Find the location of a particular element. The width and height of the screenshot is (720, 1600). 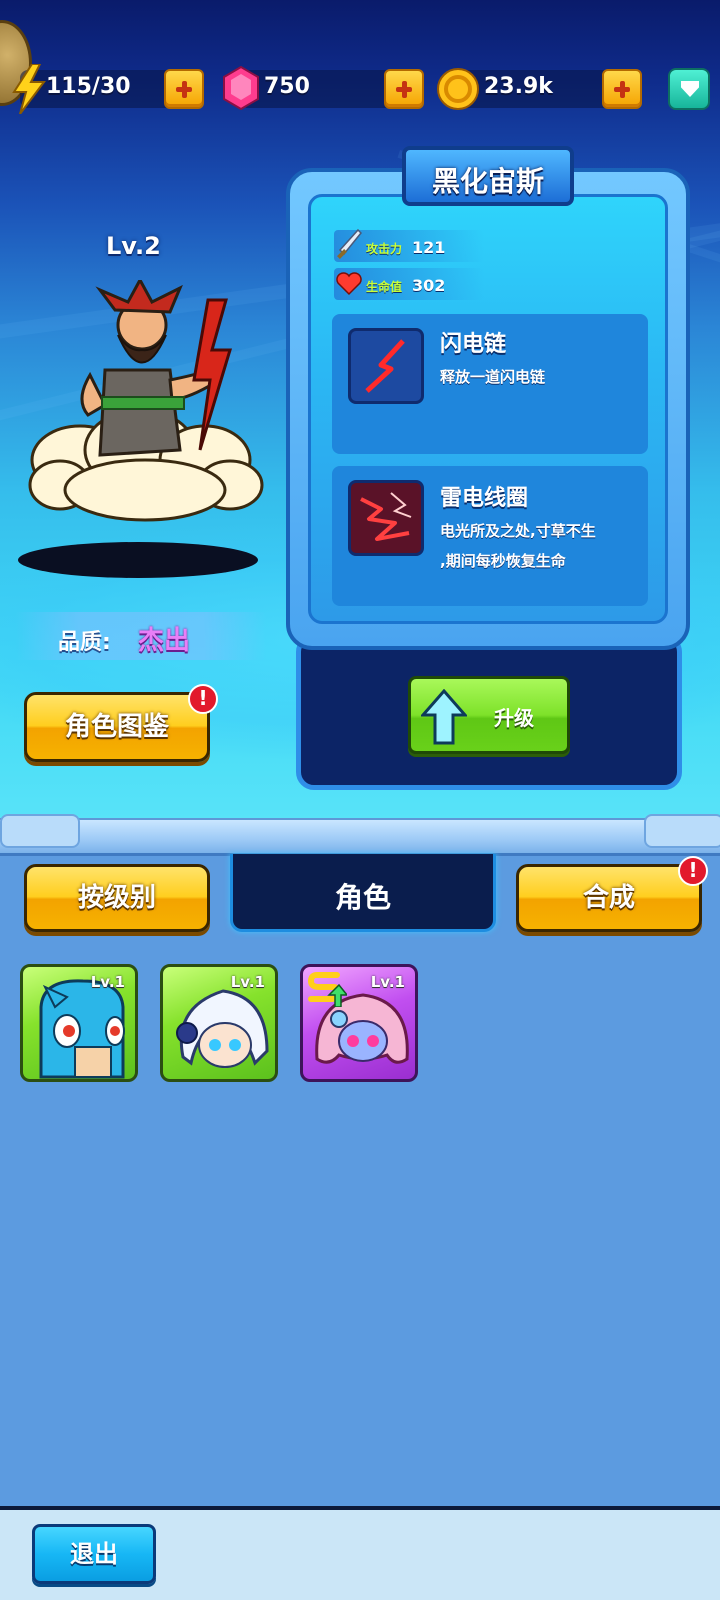

skill-name: 雷电线圈 is located at coordinates (484, 498).